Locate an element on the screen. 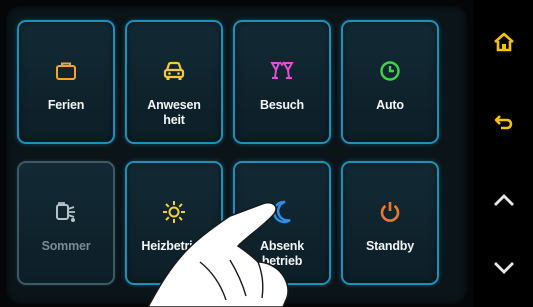  moon-icon is located at coordinates (282, 212).